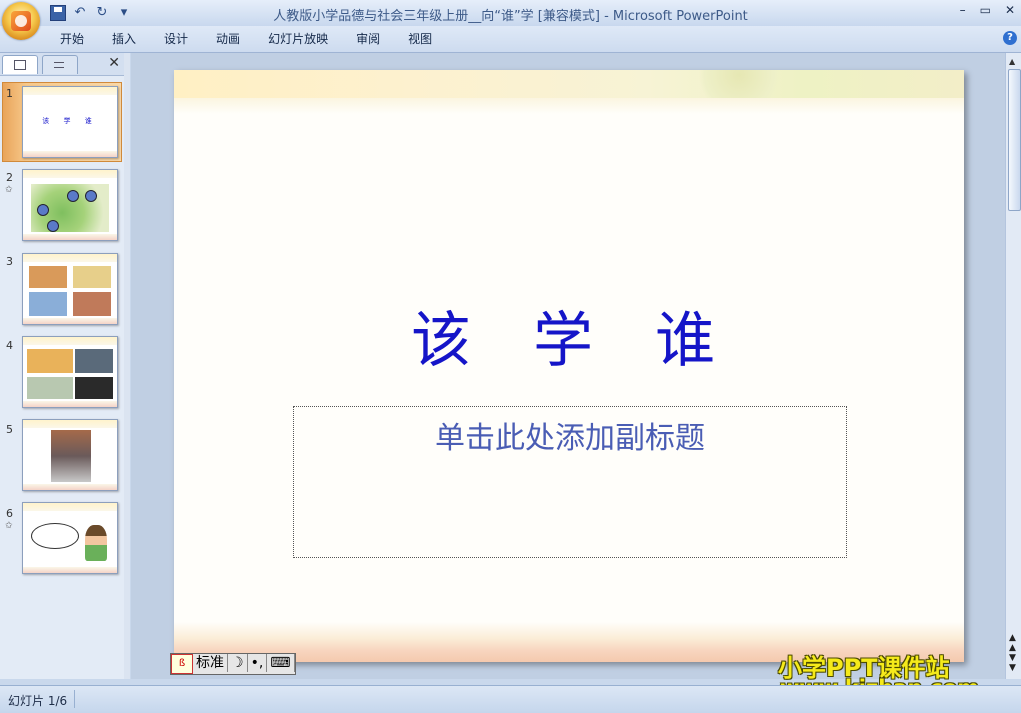  What do you see at coordinates (1012, 61) in the screenshot?
I see `scroll-up-icon: ▲` at bounding box center [1012, 61].